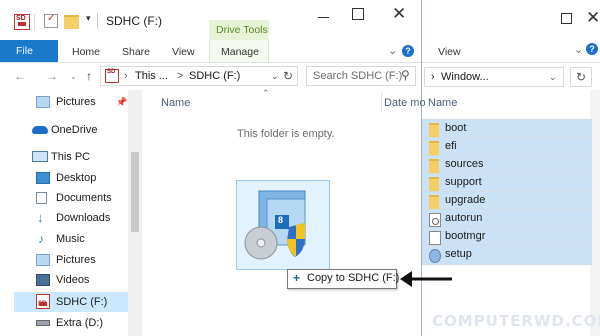 This screenshot has width=600, height=336. What do you see at coordinates (51, 20) in the screenshot?
I see `properties-icon: ✓` at bounding box center [51, 20].